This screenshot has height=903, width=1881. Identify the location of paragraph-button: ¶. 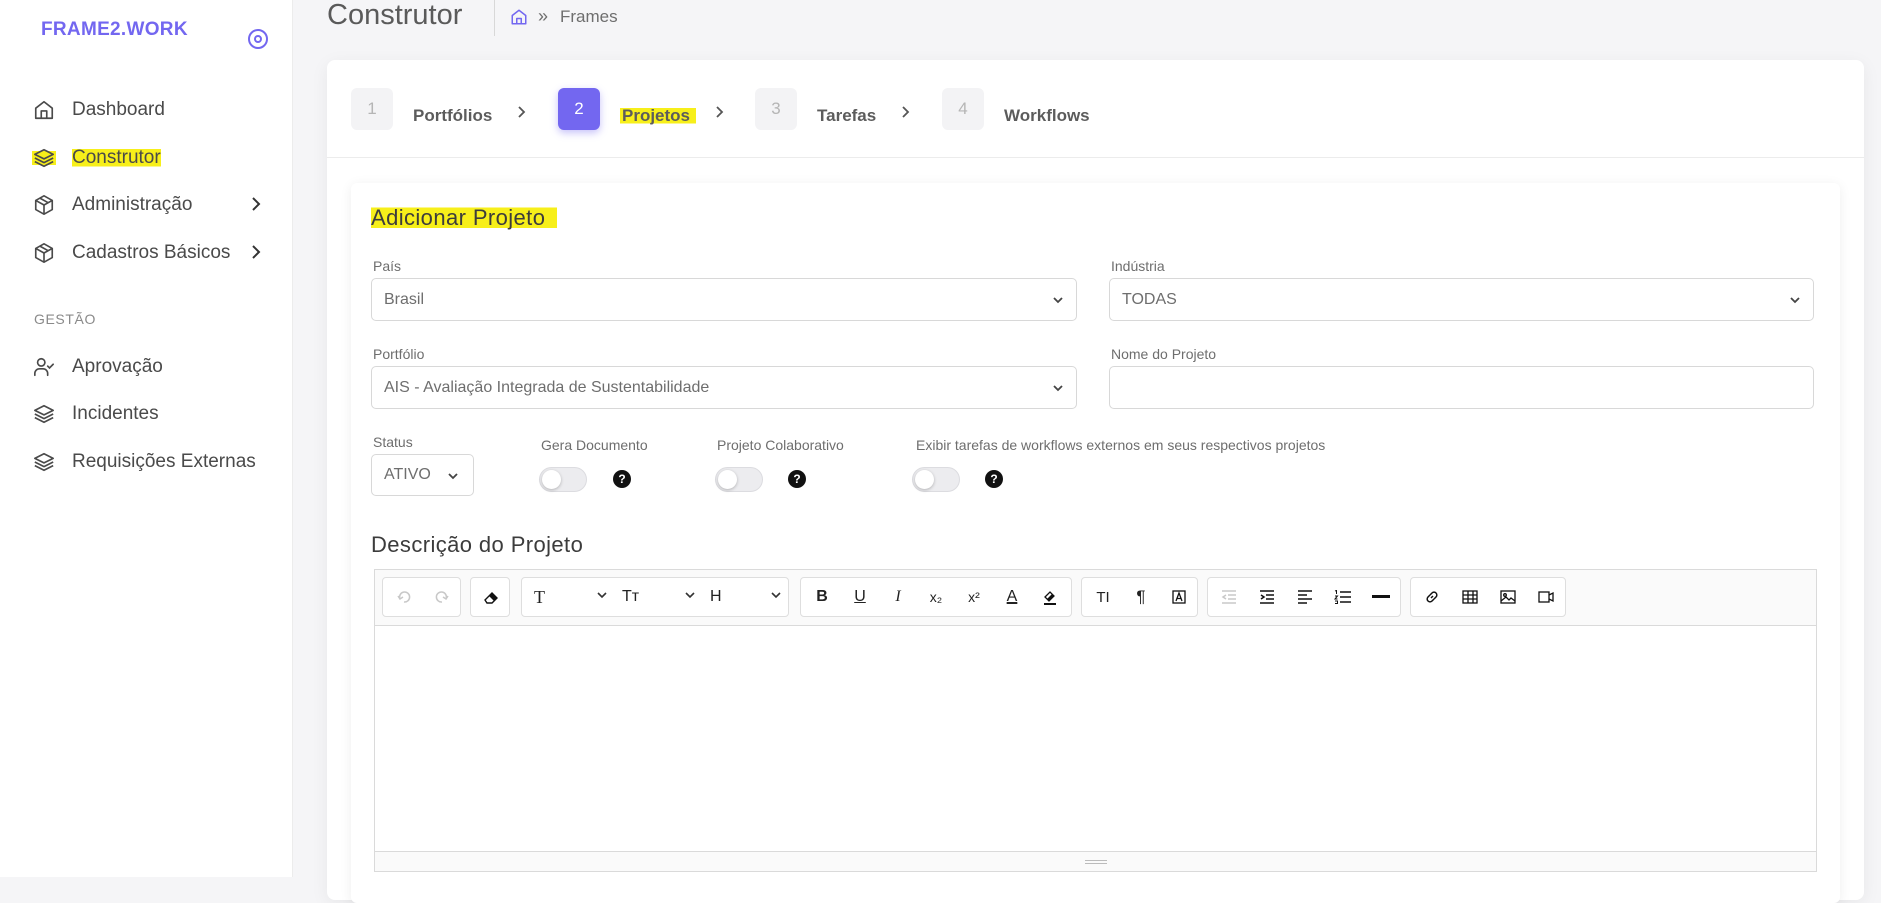
(1141, 597).